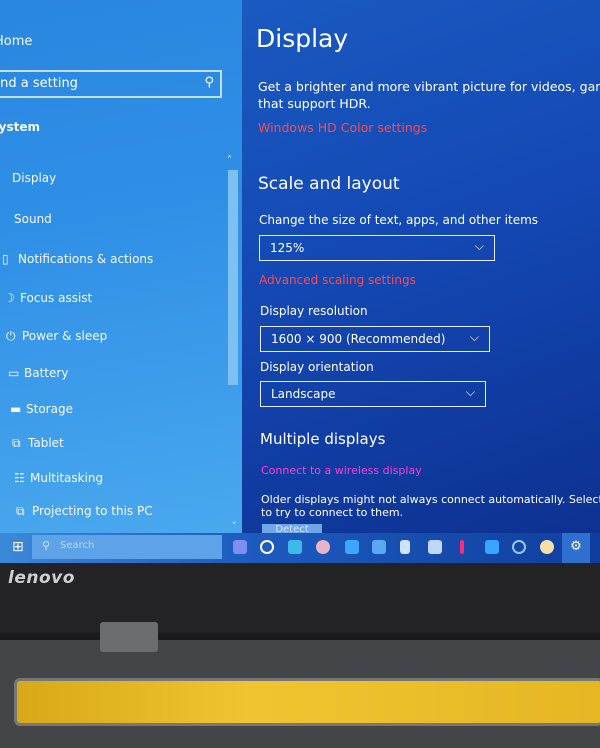 The image size is (600, 748). What do you see at coordinates (46, 373) in the screenshot?
I see `sidebar-item-label: Battery` at bounding box center [46, 373].